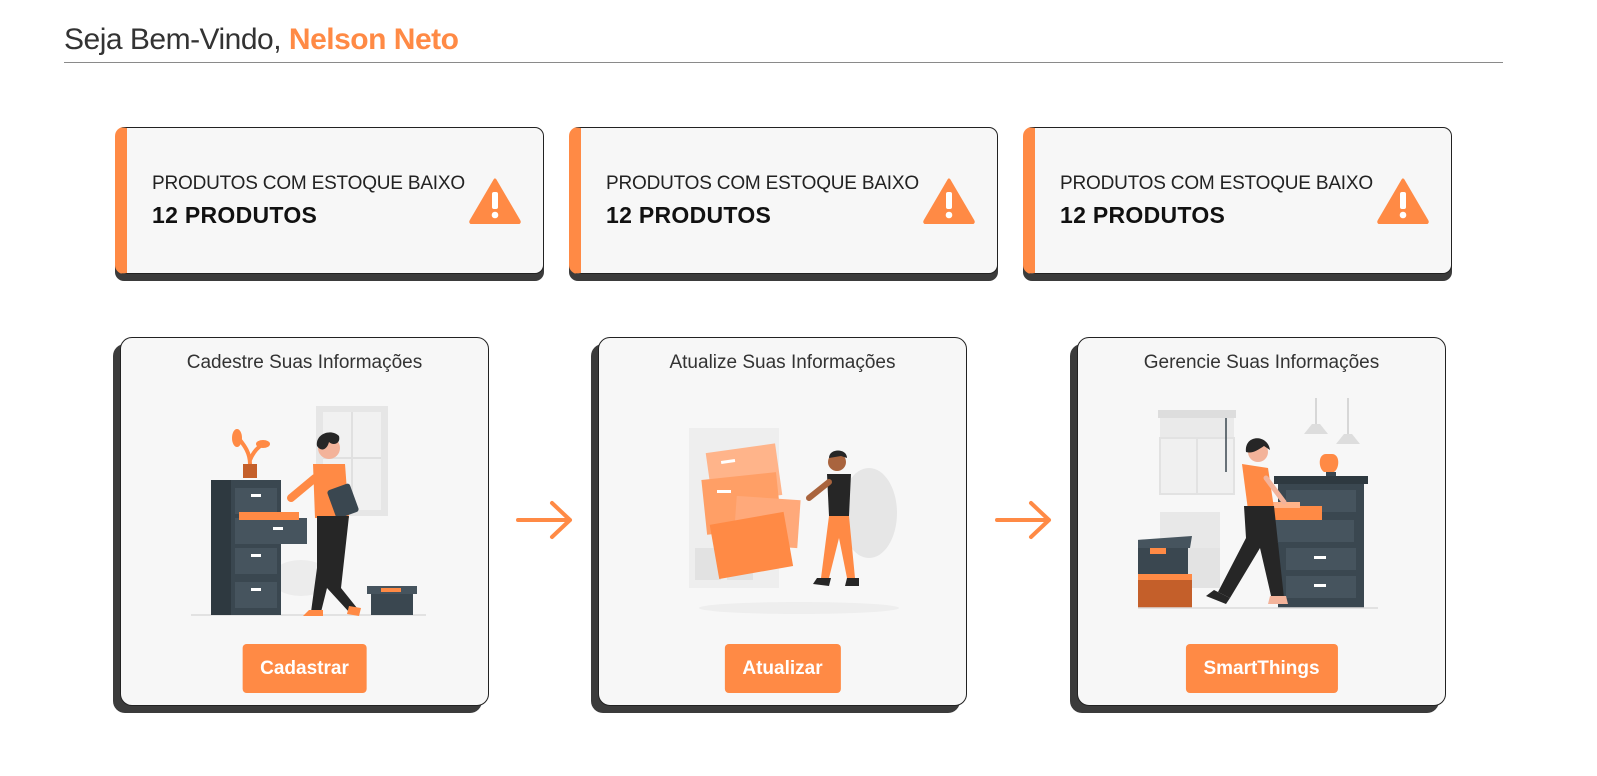  I want to click on stat-card-low-stock-3: PRODUTOS COM ESTOQUE BAIXO 12 PRODUTOS, so click(1237, 200).